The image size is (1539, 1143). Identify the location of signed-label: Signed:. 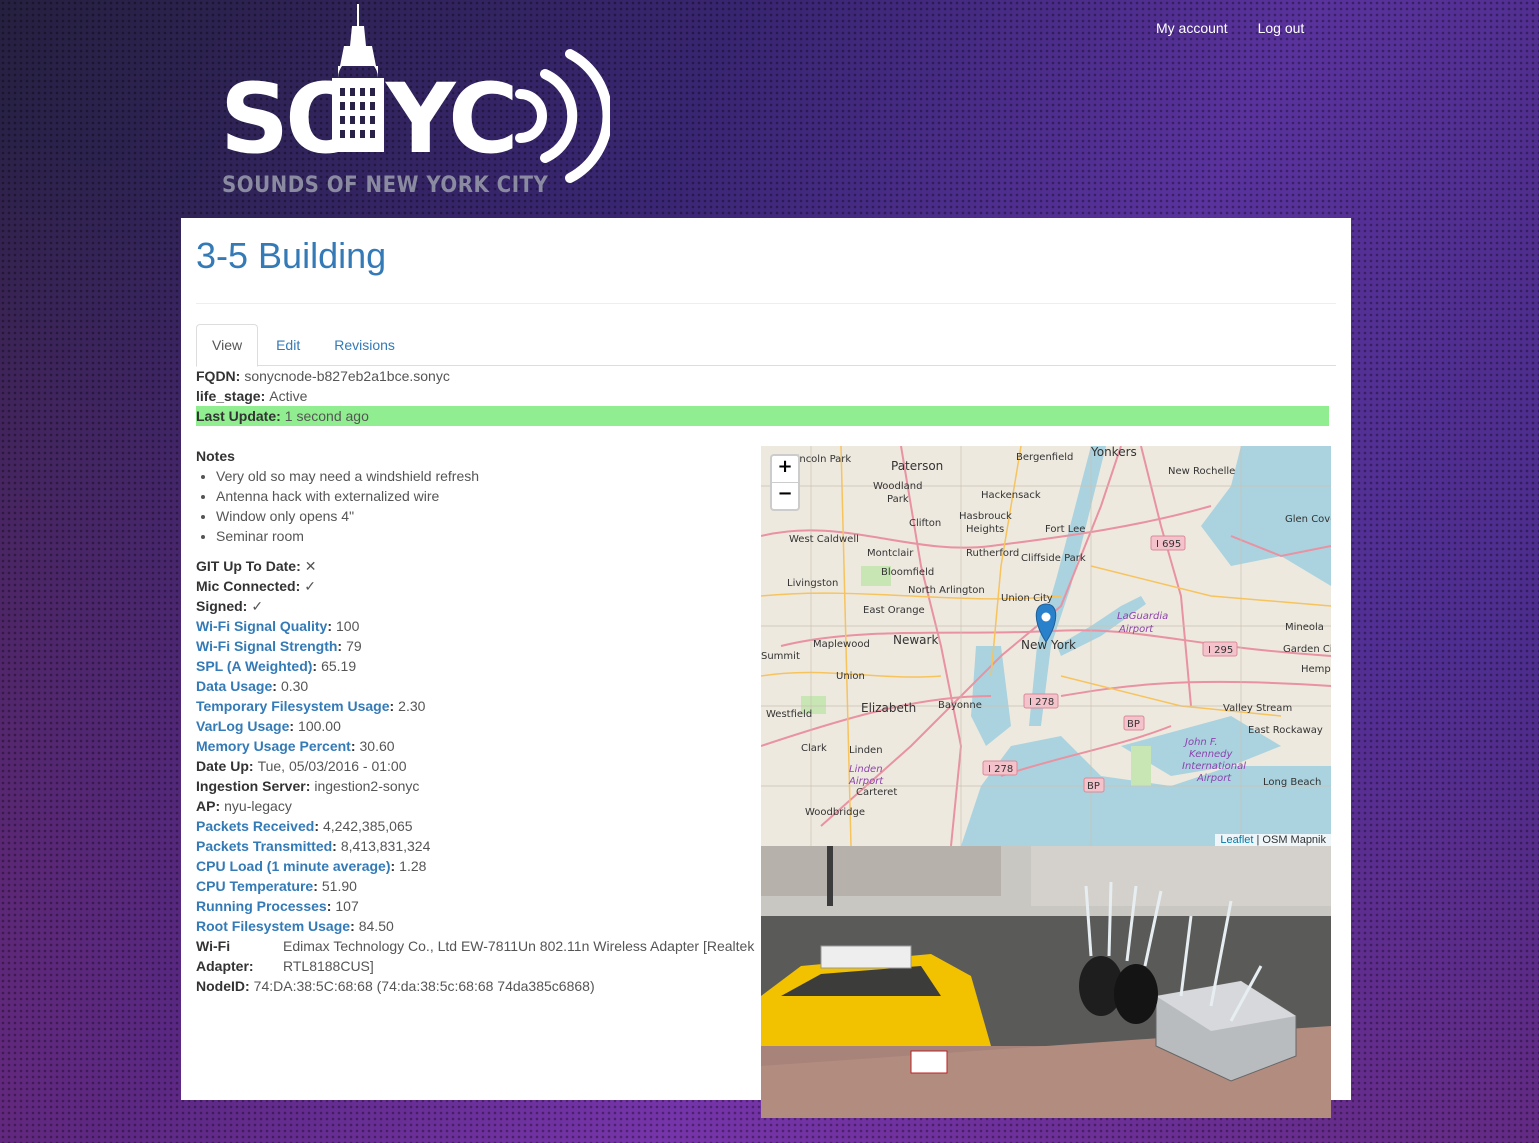
(222, 606).